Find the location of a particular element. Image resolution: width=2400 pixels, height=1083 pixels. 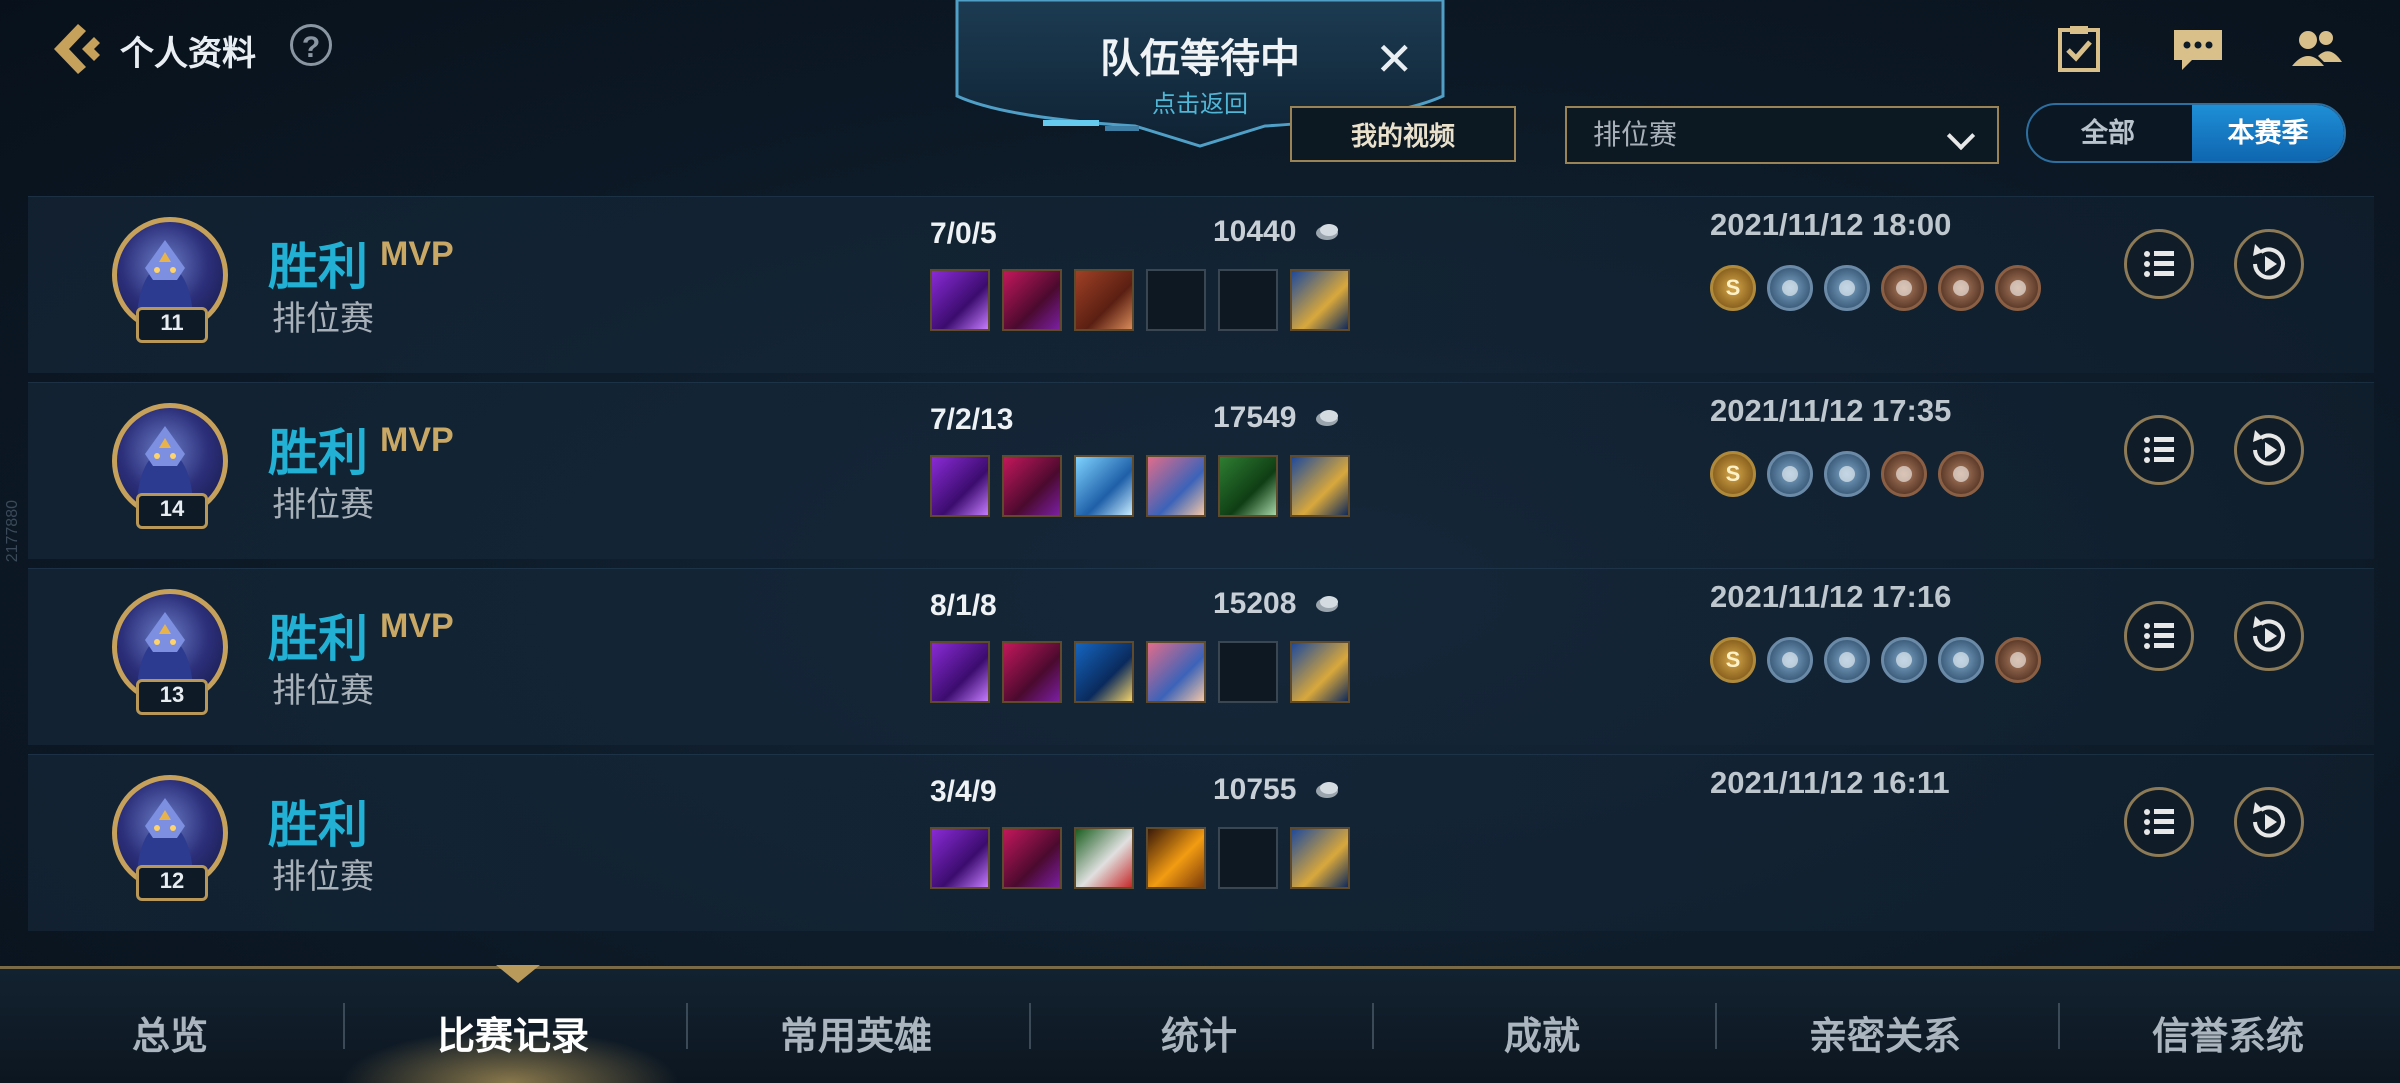

nav-tab: 总览 is located at coordinates (170, 1032).